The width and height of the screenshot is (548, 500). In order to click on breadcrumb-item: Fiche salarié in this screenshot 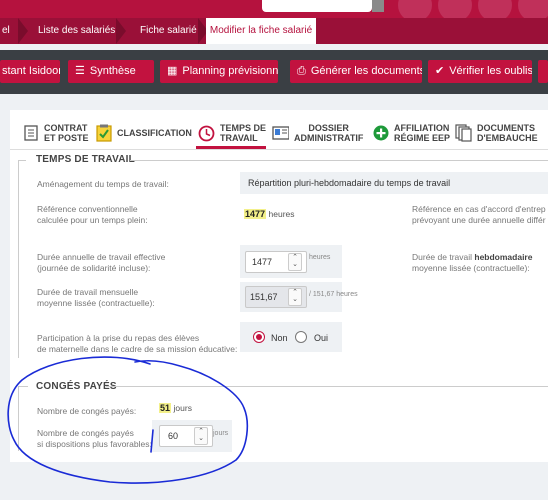, I will do `click(168, 31)`.